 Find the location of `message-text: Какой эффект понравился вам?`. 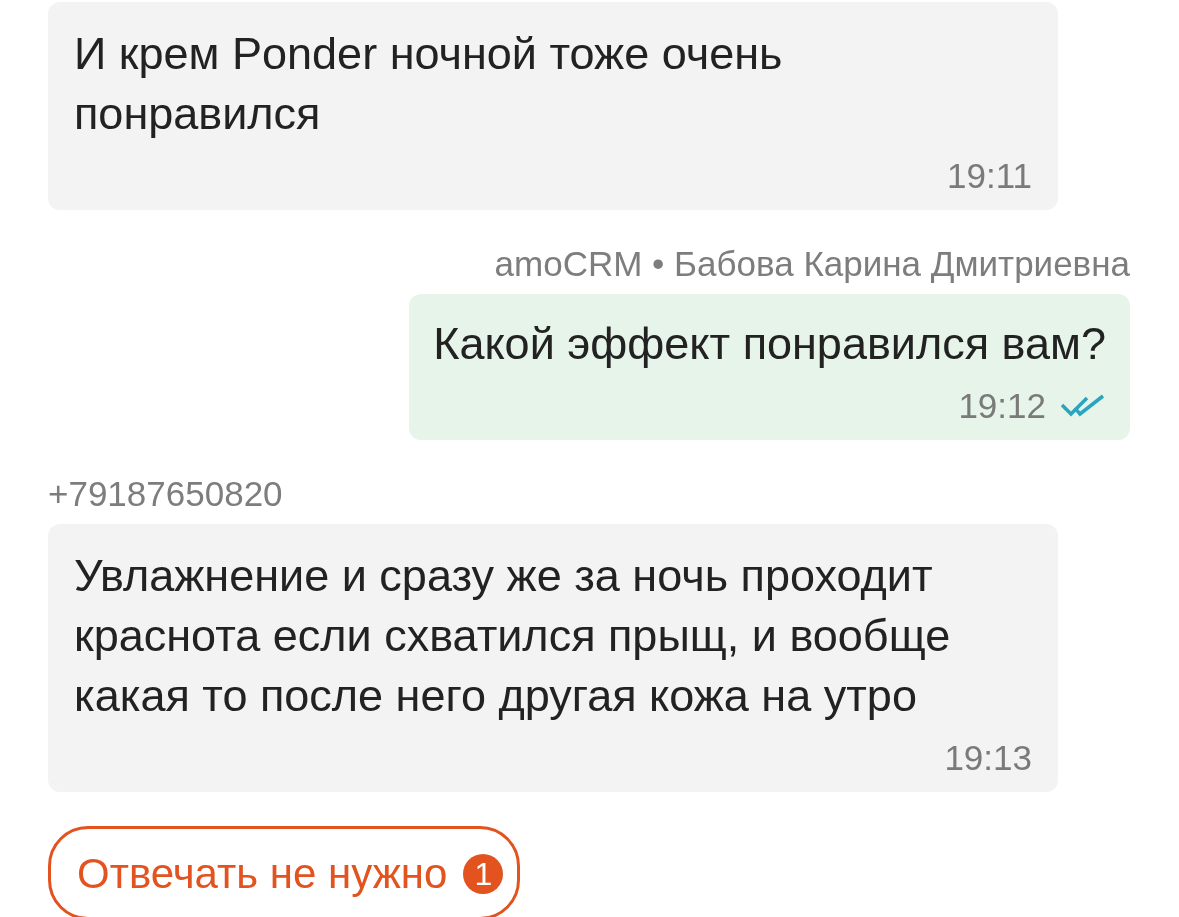

message-text: Какой эффект понравился вам? is located at coordinates (769, 344).